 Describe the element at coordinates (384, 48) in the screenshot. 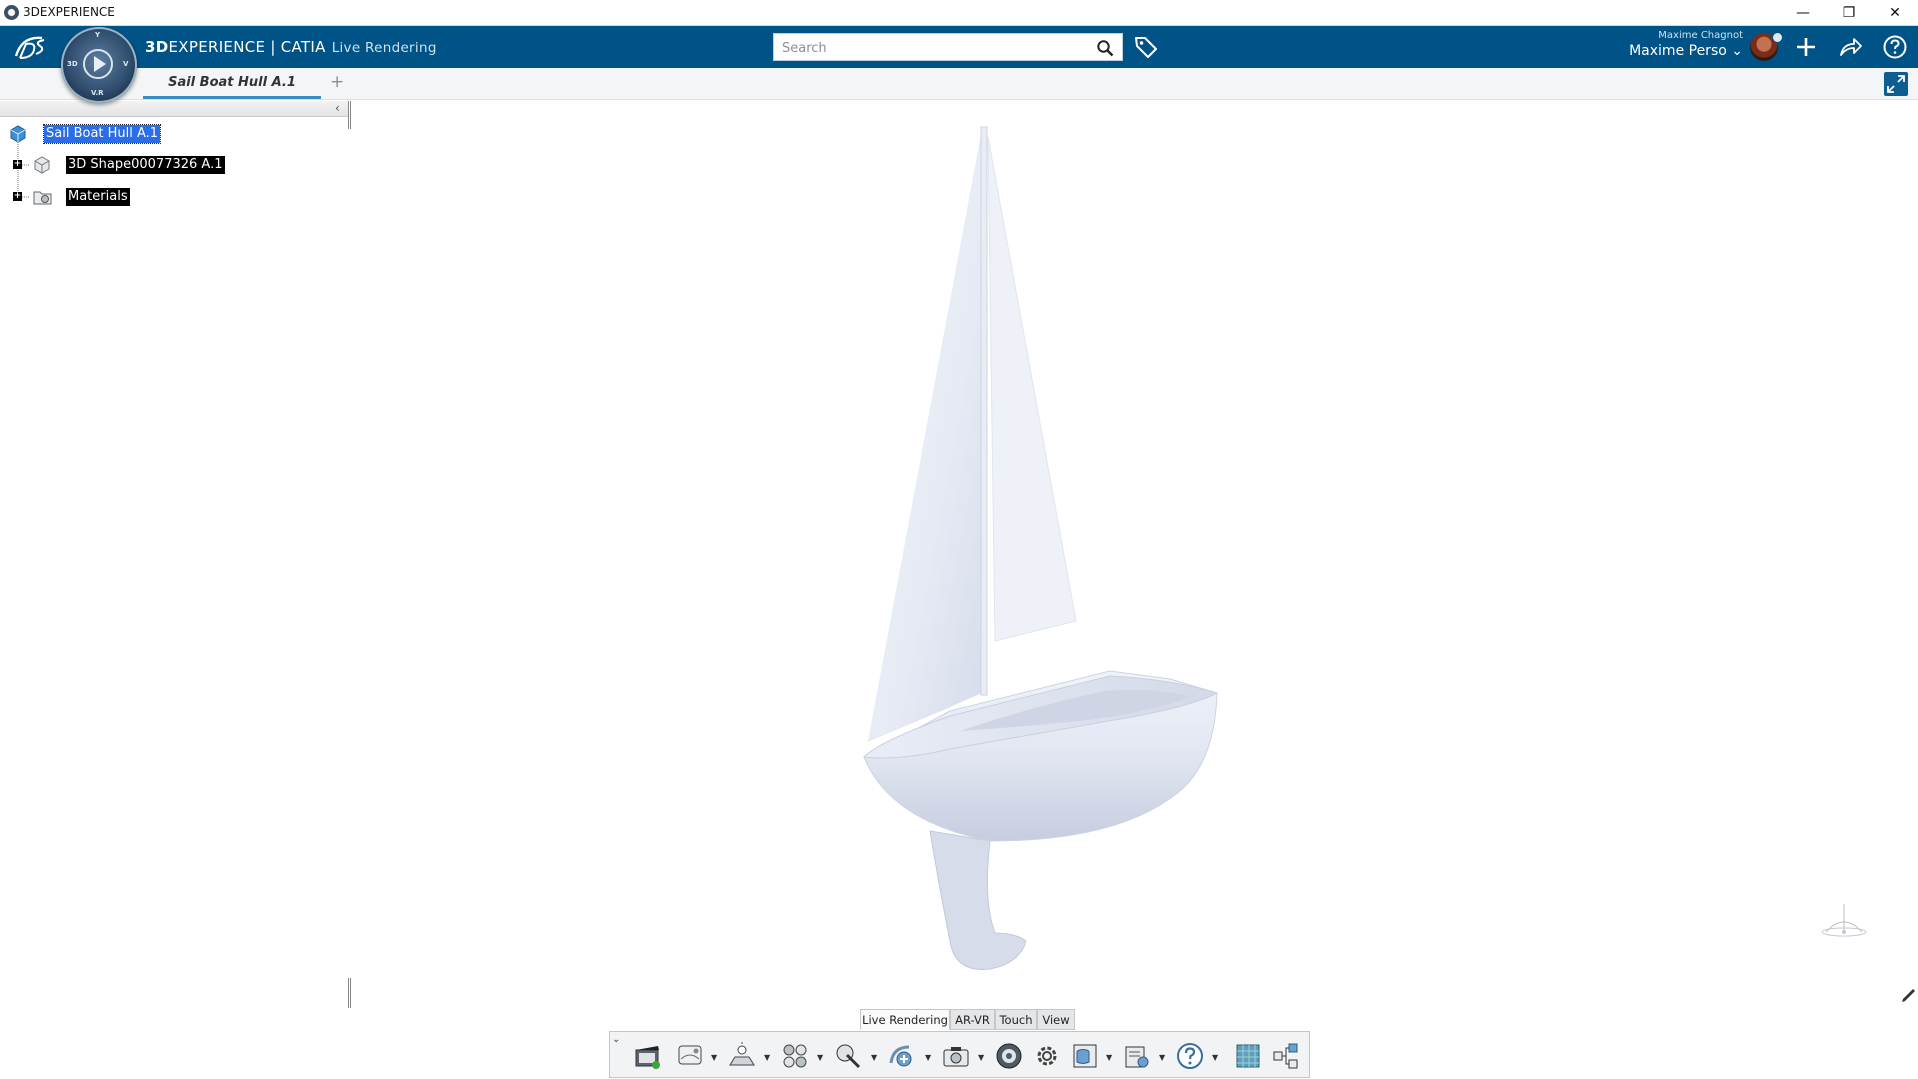

I see `app-name: Live Rendering` at that location.